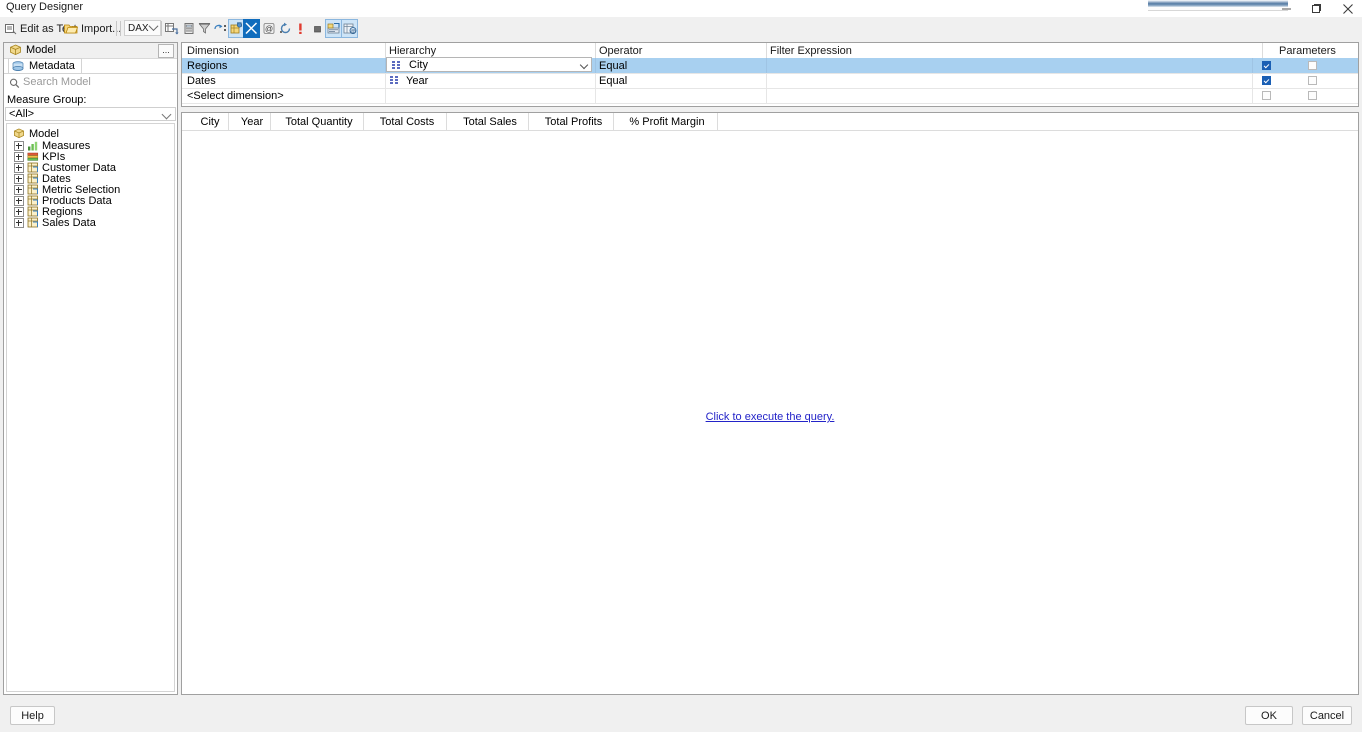 Image resolution: width=1362 pixels, height=732 pixels. Describe the element at coordinates (42, 179) in the screenshot. I see `tree-item-dates: Dates` at that location.